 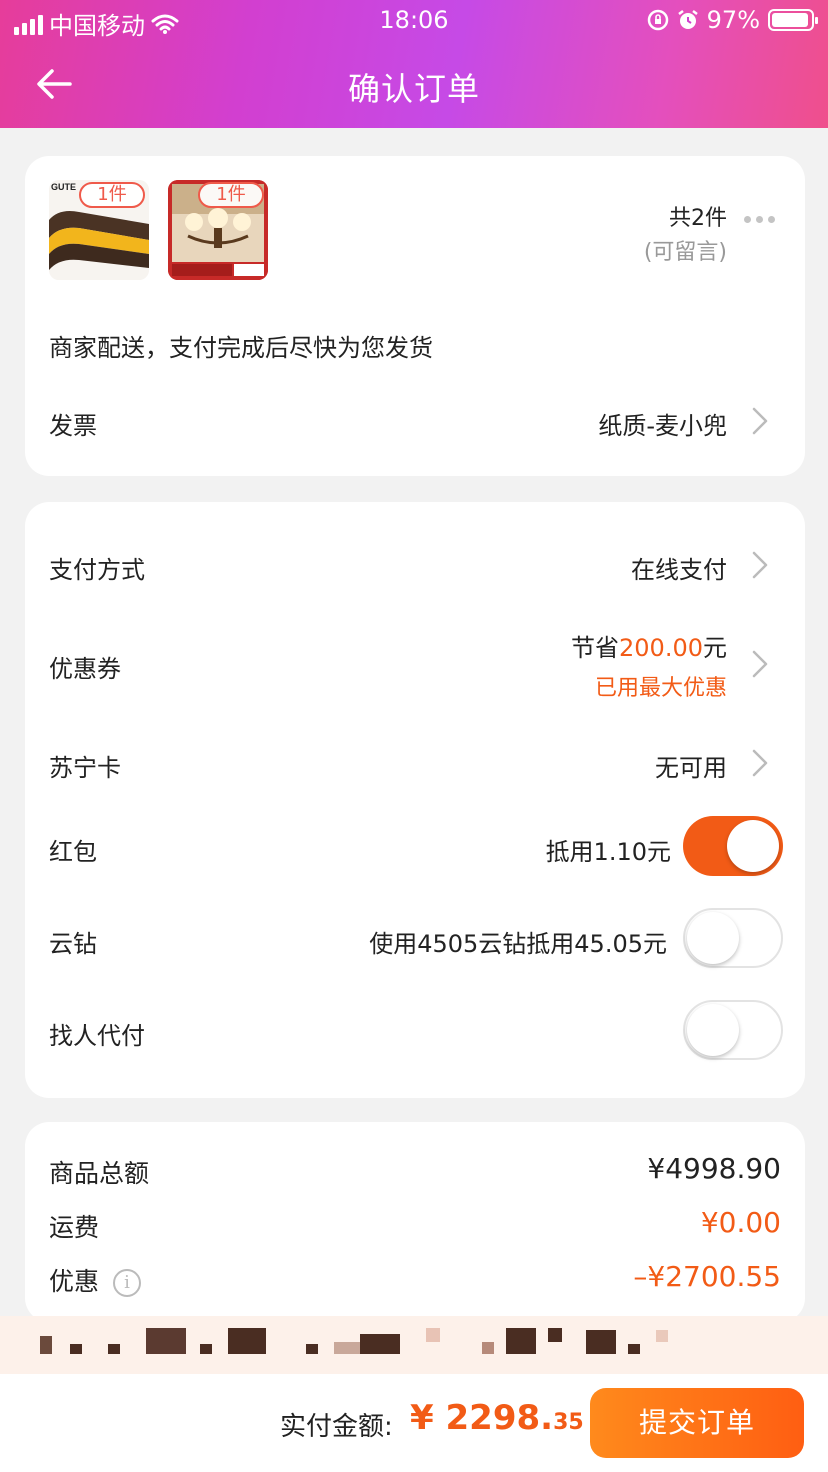 What do you see at coordinates (595, 648) in the screenshot?
I see `coupon-save-prefix: 节省` at bounding box center [595, 648].